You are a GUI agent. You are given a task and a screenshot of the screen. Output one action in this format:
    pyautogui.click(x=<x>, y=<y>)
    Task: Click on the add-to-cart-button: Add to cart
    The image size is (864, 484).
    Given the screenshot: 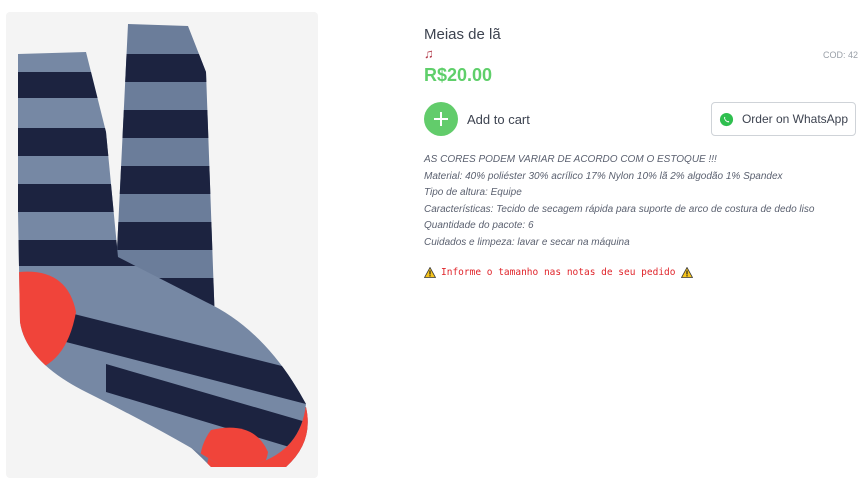 What is the action you would take?
    pyautogui.click(x=477, y=119)
    